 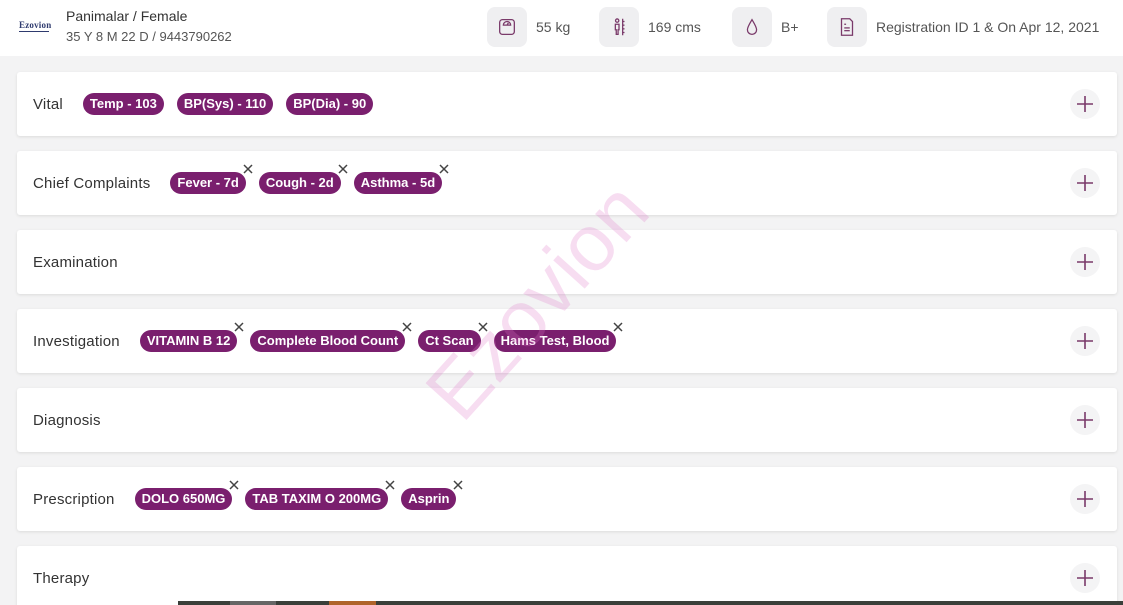 I want to click on chip-label: Cough - 2d, so click(x=299, y=182).